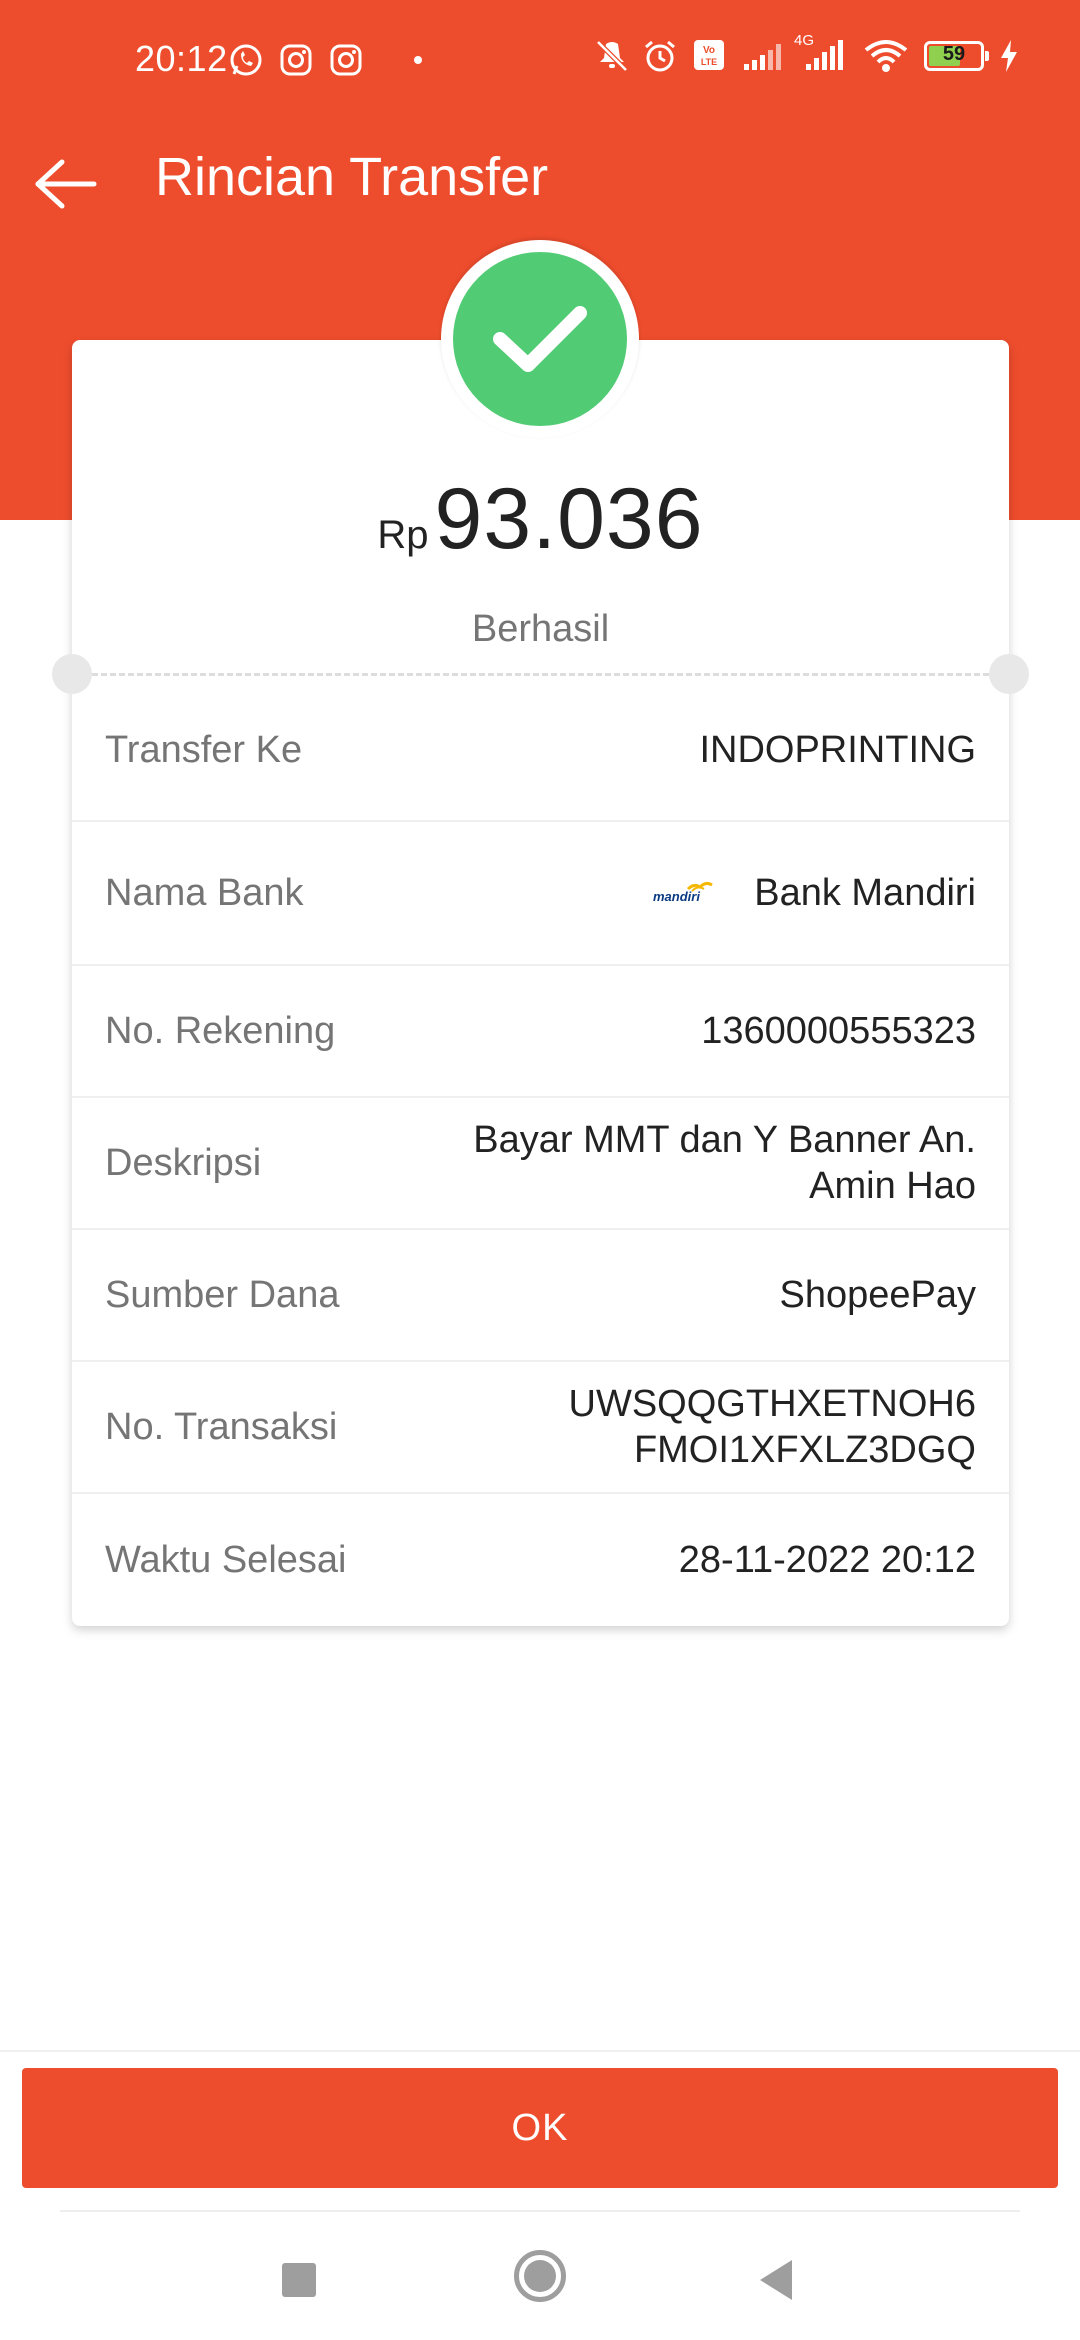 This screenshot has height=2340, width=1080. Describe the element at coordinates (724, 1140) in the screenshot. I see `description-line-1: Bayar MMT dan Y Banner An.` at that location.